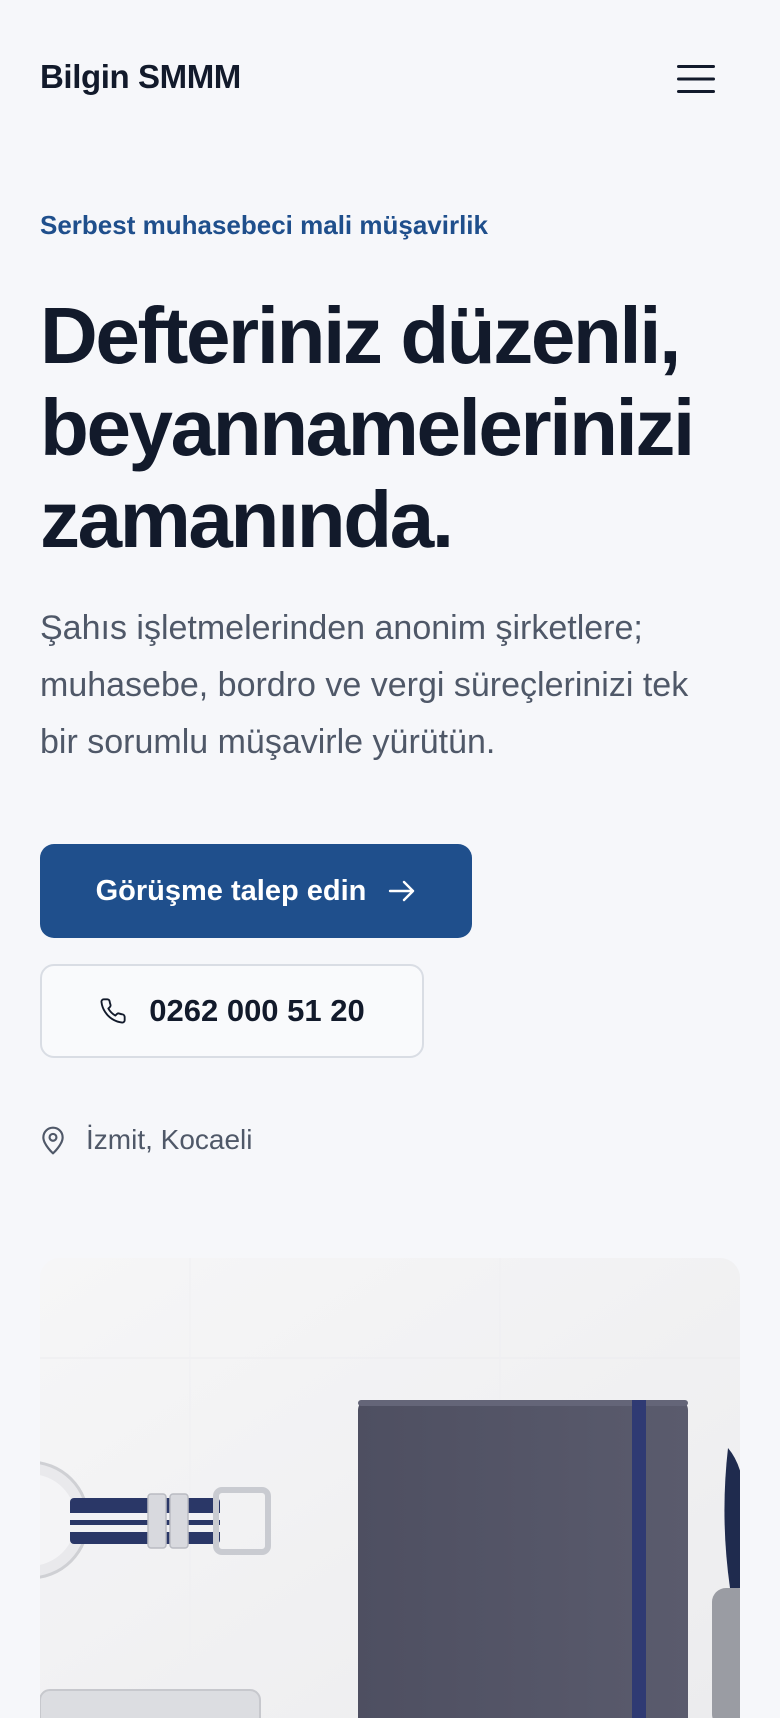 This screenshot has width=780, height=1718. I want to click on request-meeting-label: Görüşme talep edin, so click(231, 890).